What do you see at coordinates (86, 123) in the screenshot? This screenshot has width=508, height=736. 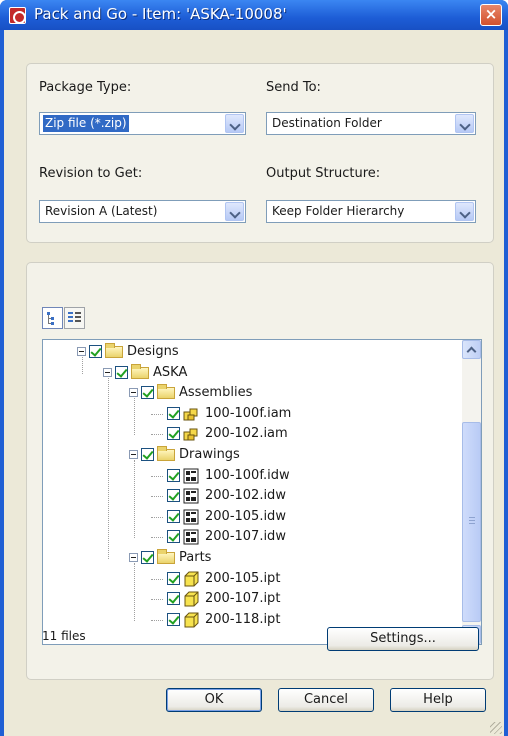 I see `package-type-value: Zip file (*.zip)` at bounding box center [86, 123].